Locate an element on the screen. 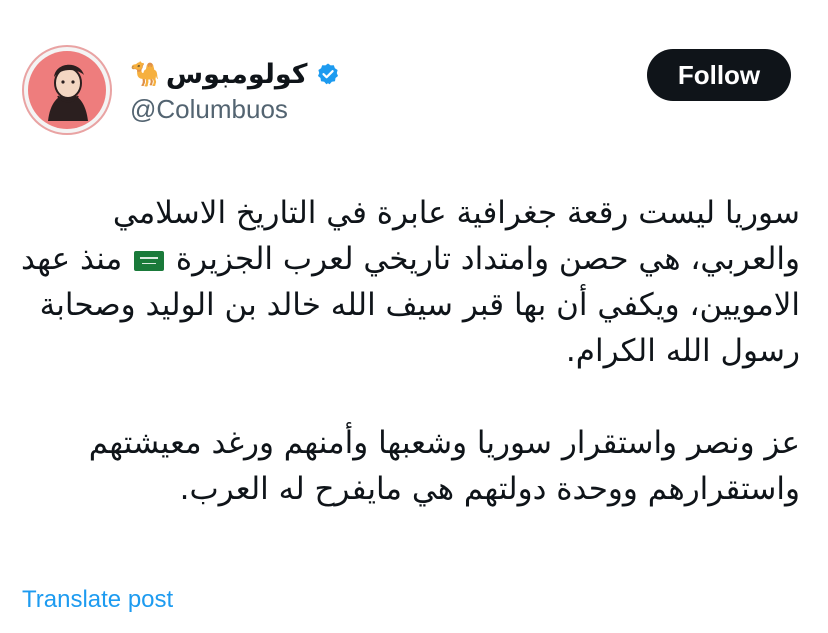 The width and height of the screenshot is (828, 633). avatar-portrait-icon is located at coordinates (67, 90).